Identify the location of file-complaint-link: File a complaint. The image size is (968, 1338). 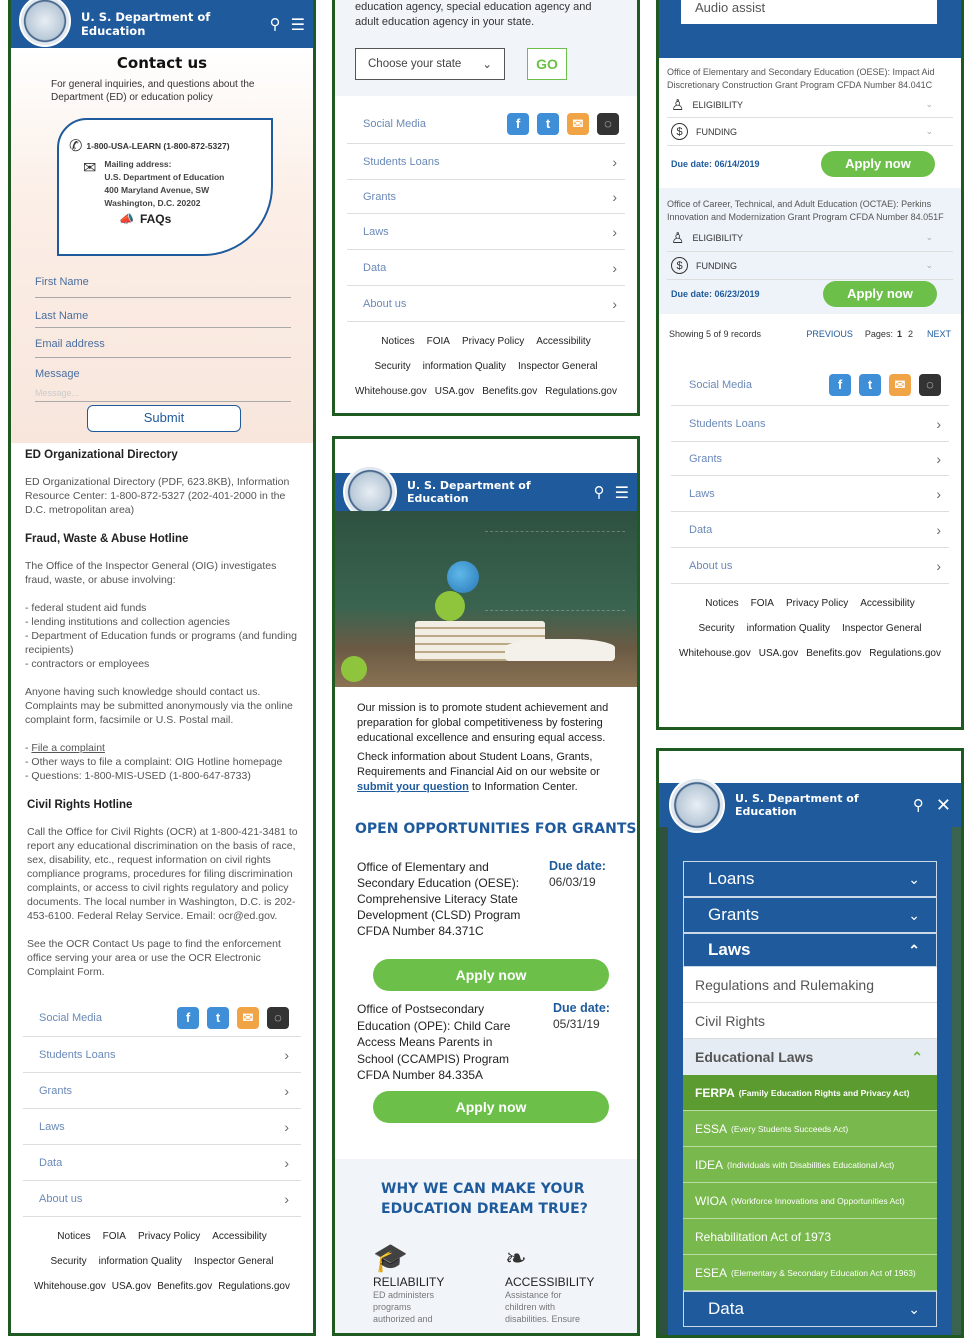
(68, 748).